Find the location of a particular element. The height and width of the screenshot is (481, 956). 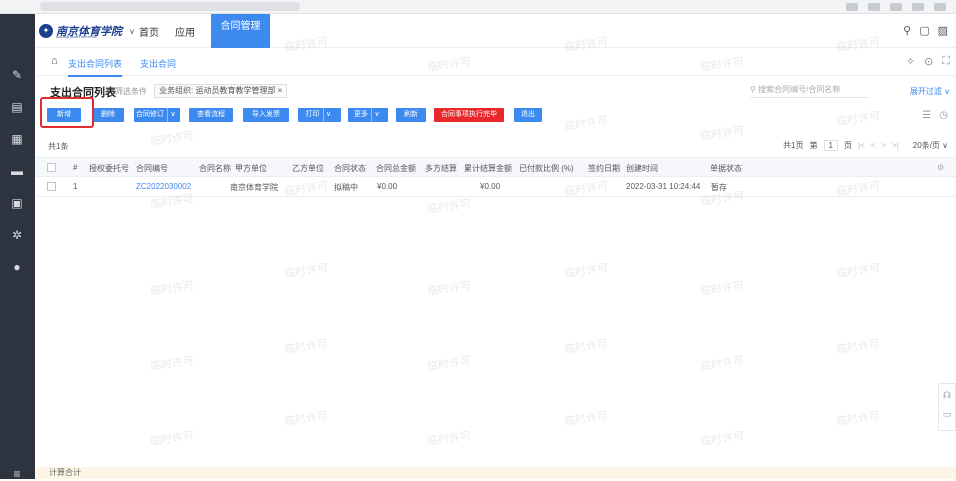

column-header: 合同名称 is located at coordinates (215, 168).